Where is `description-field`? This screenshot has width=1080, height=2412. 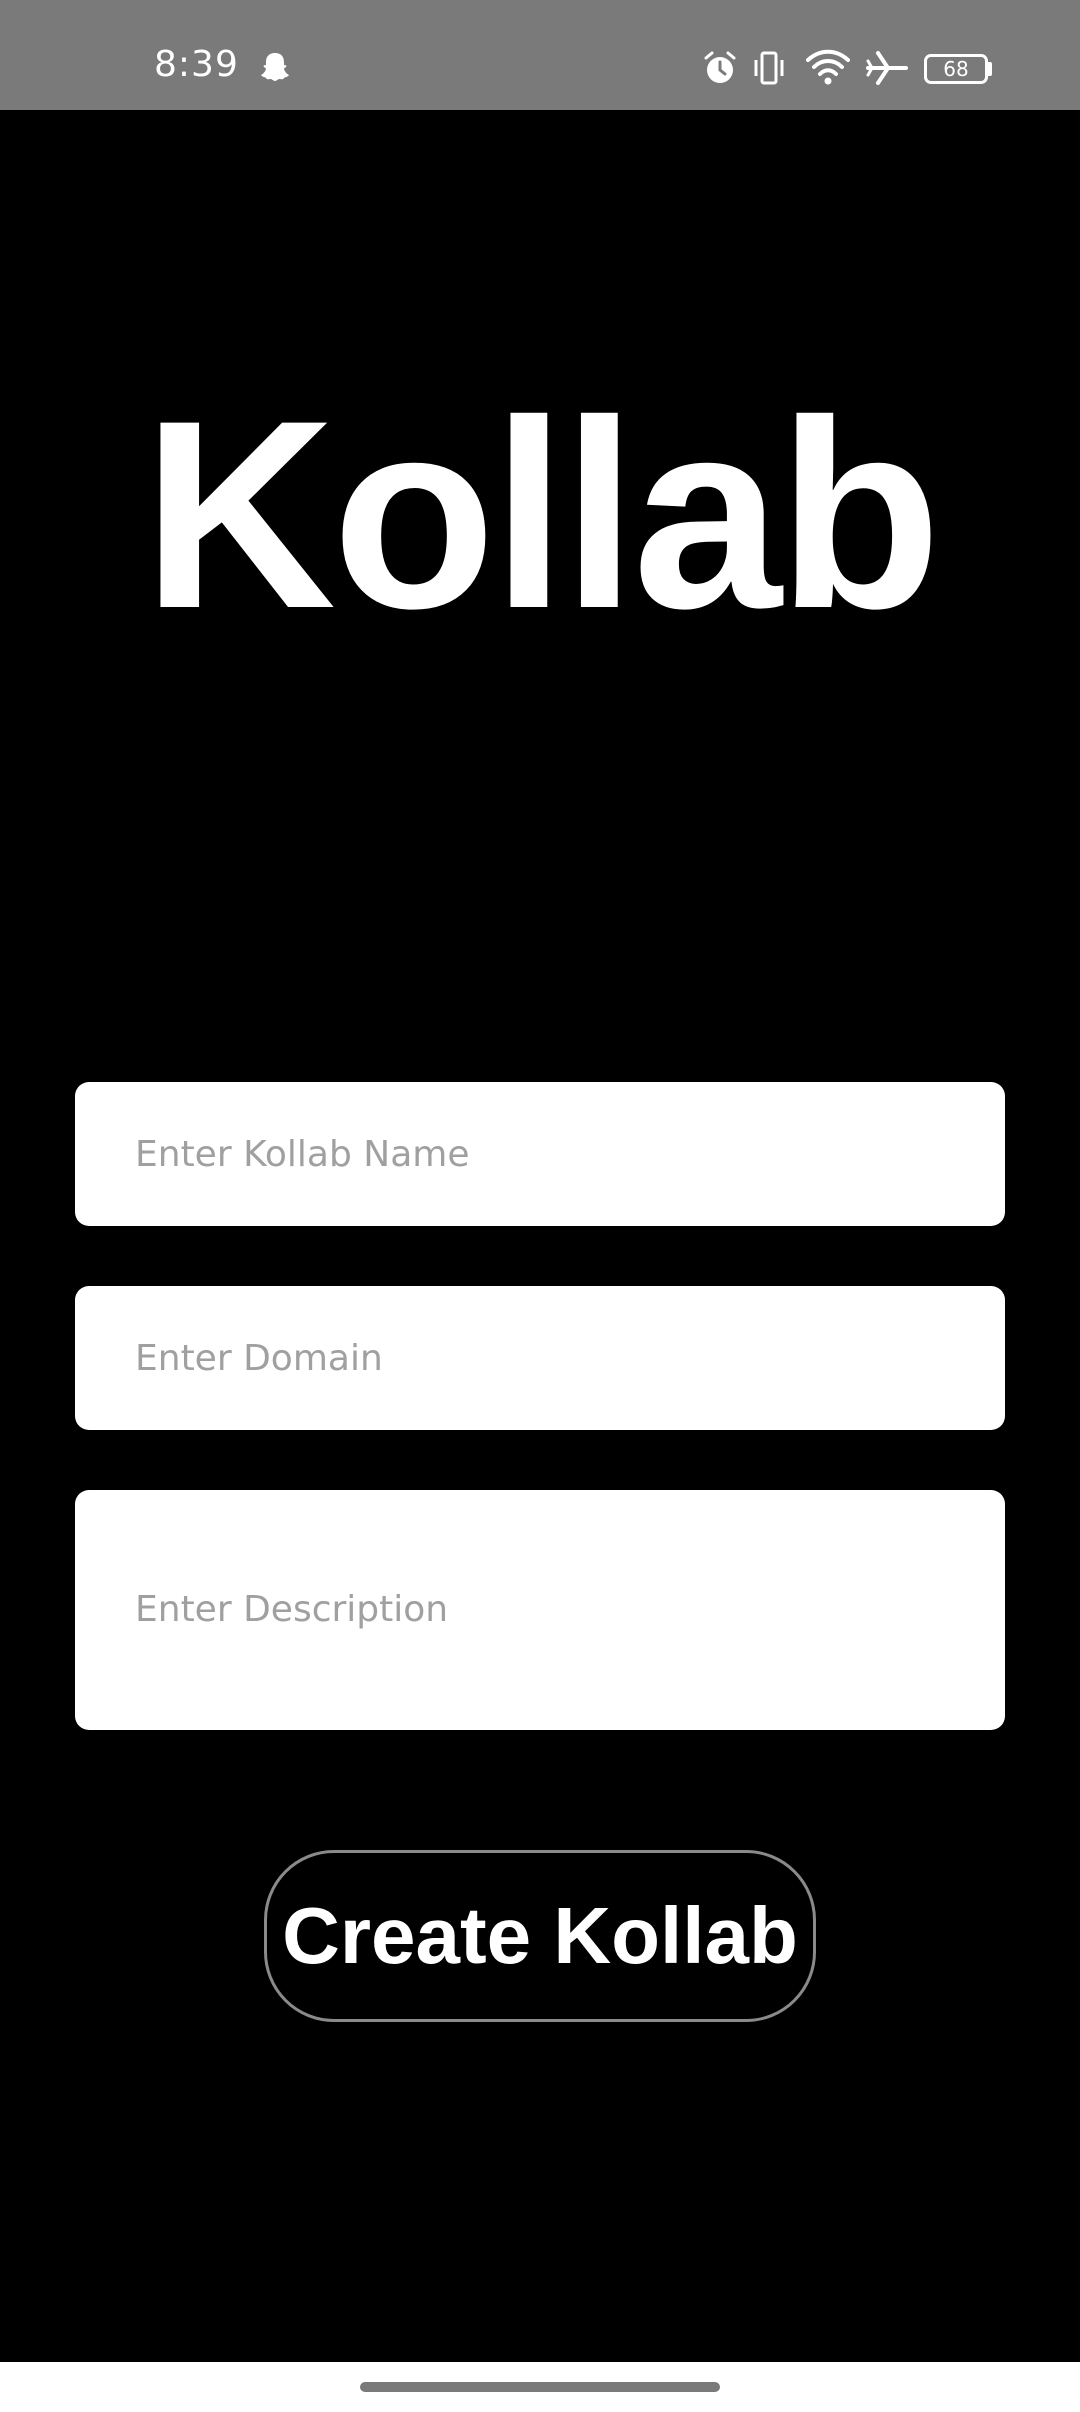 description-field is located at coordinates (540, 1610).